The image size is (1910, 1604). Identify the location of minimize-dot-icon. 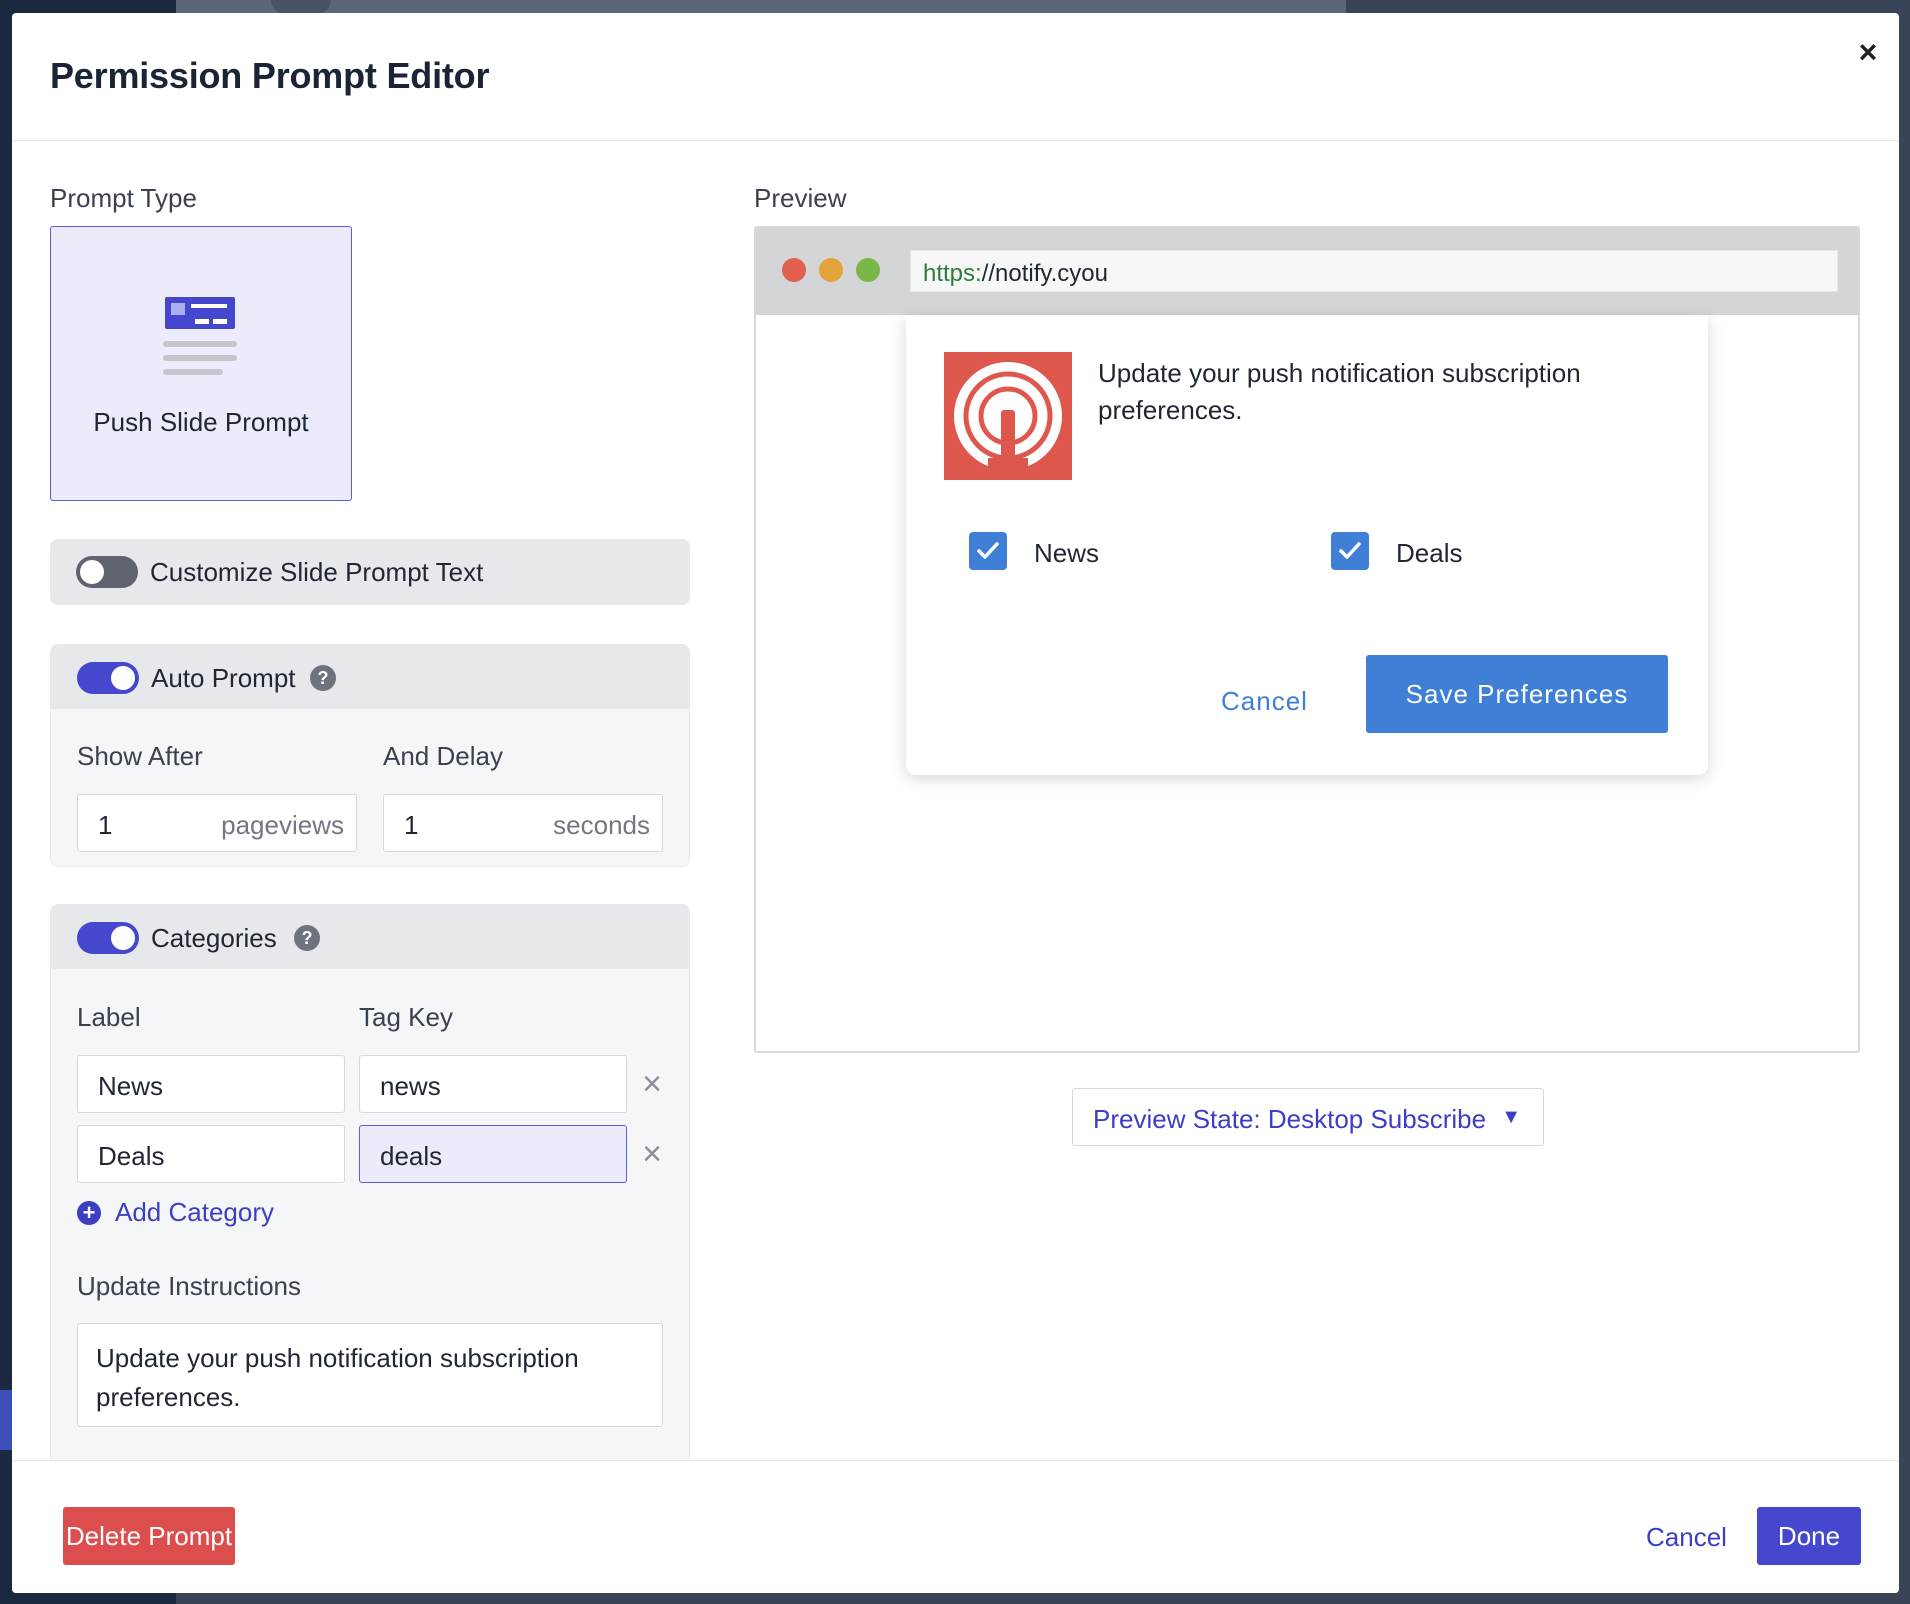
(831, 270).